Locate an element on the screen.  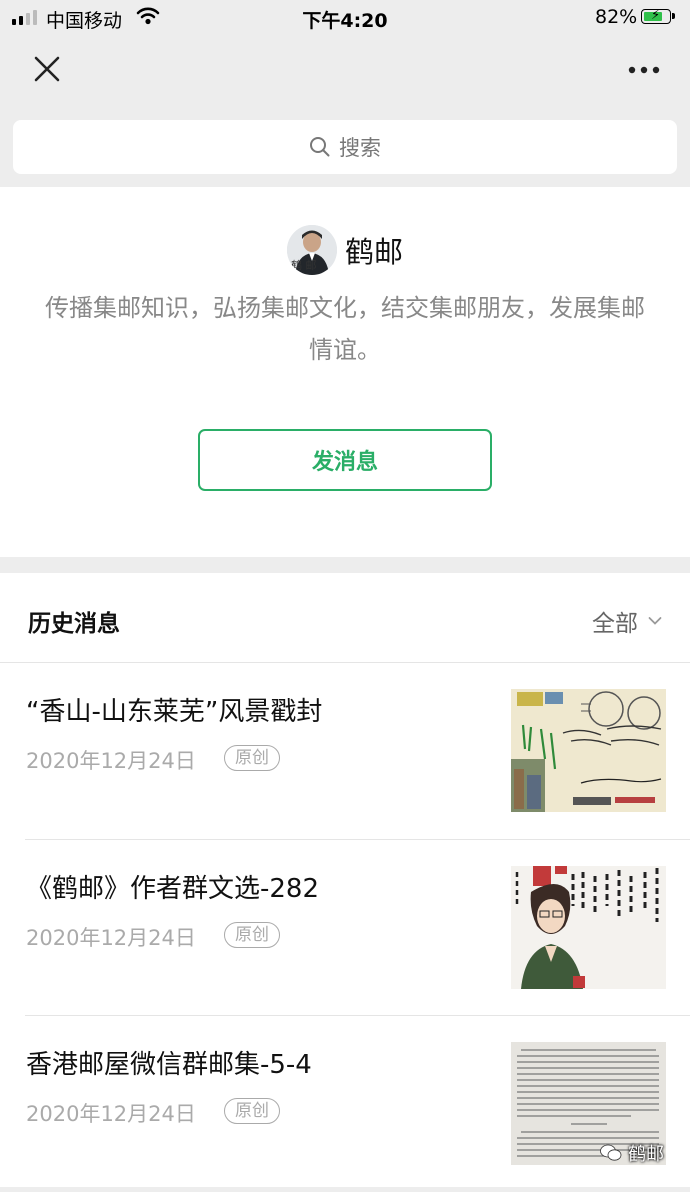
more-icon is located at coordinates (644, 70).